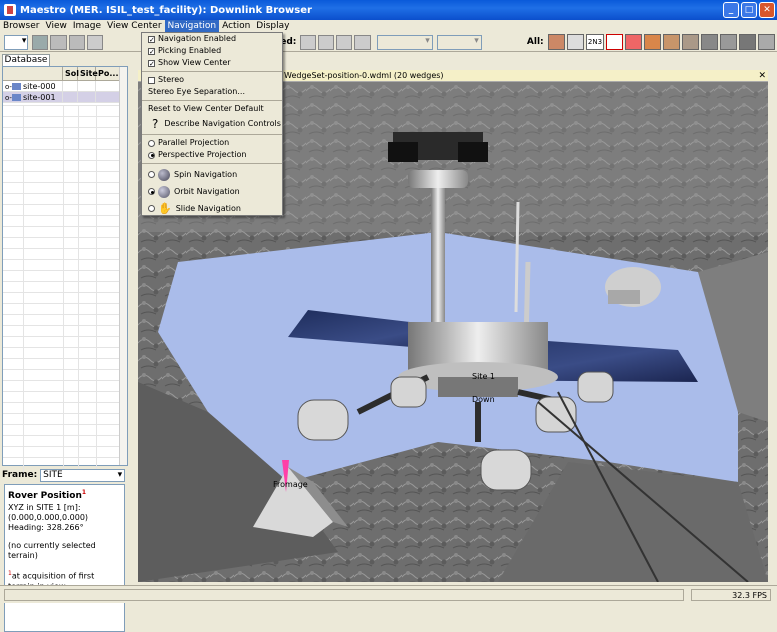 The image size is (777, 632). Describe the element at coordinates (767, 42) in the screenshot. I see `texture-light-icon` at that location.